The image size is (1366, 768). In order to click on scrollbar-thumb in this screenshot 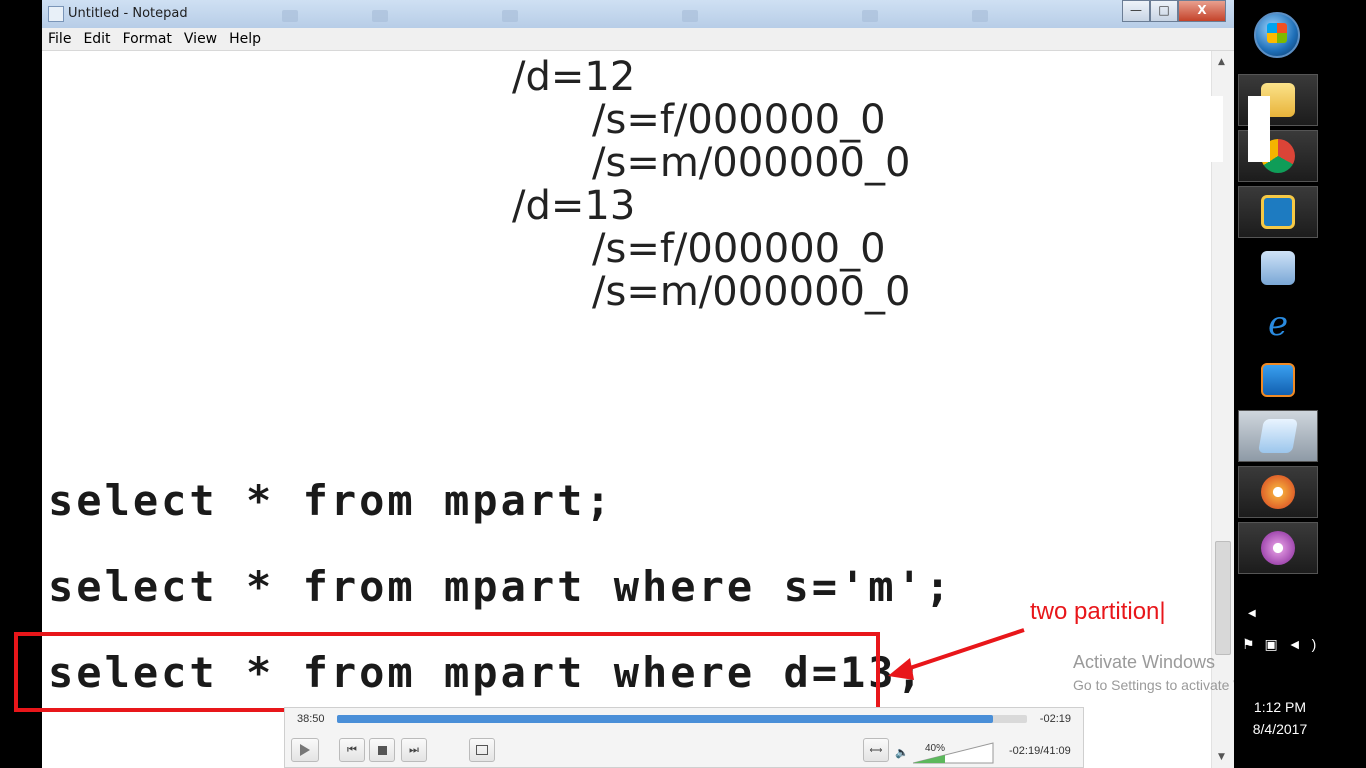, I will do `click(1223, 598)`.